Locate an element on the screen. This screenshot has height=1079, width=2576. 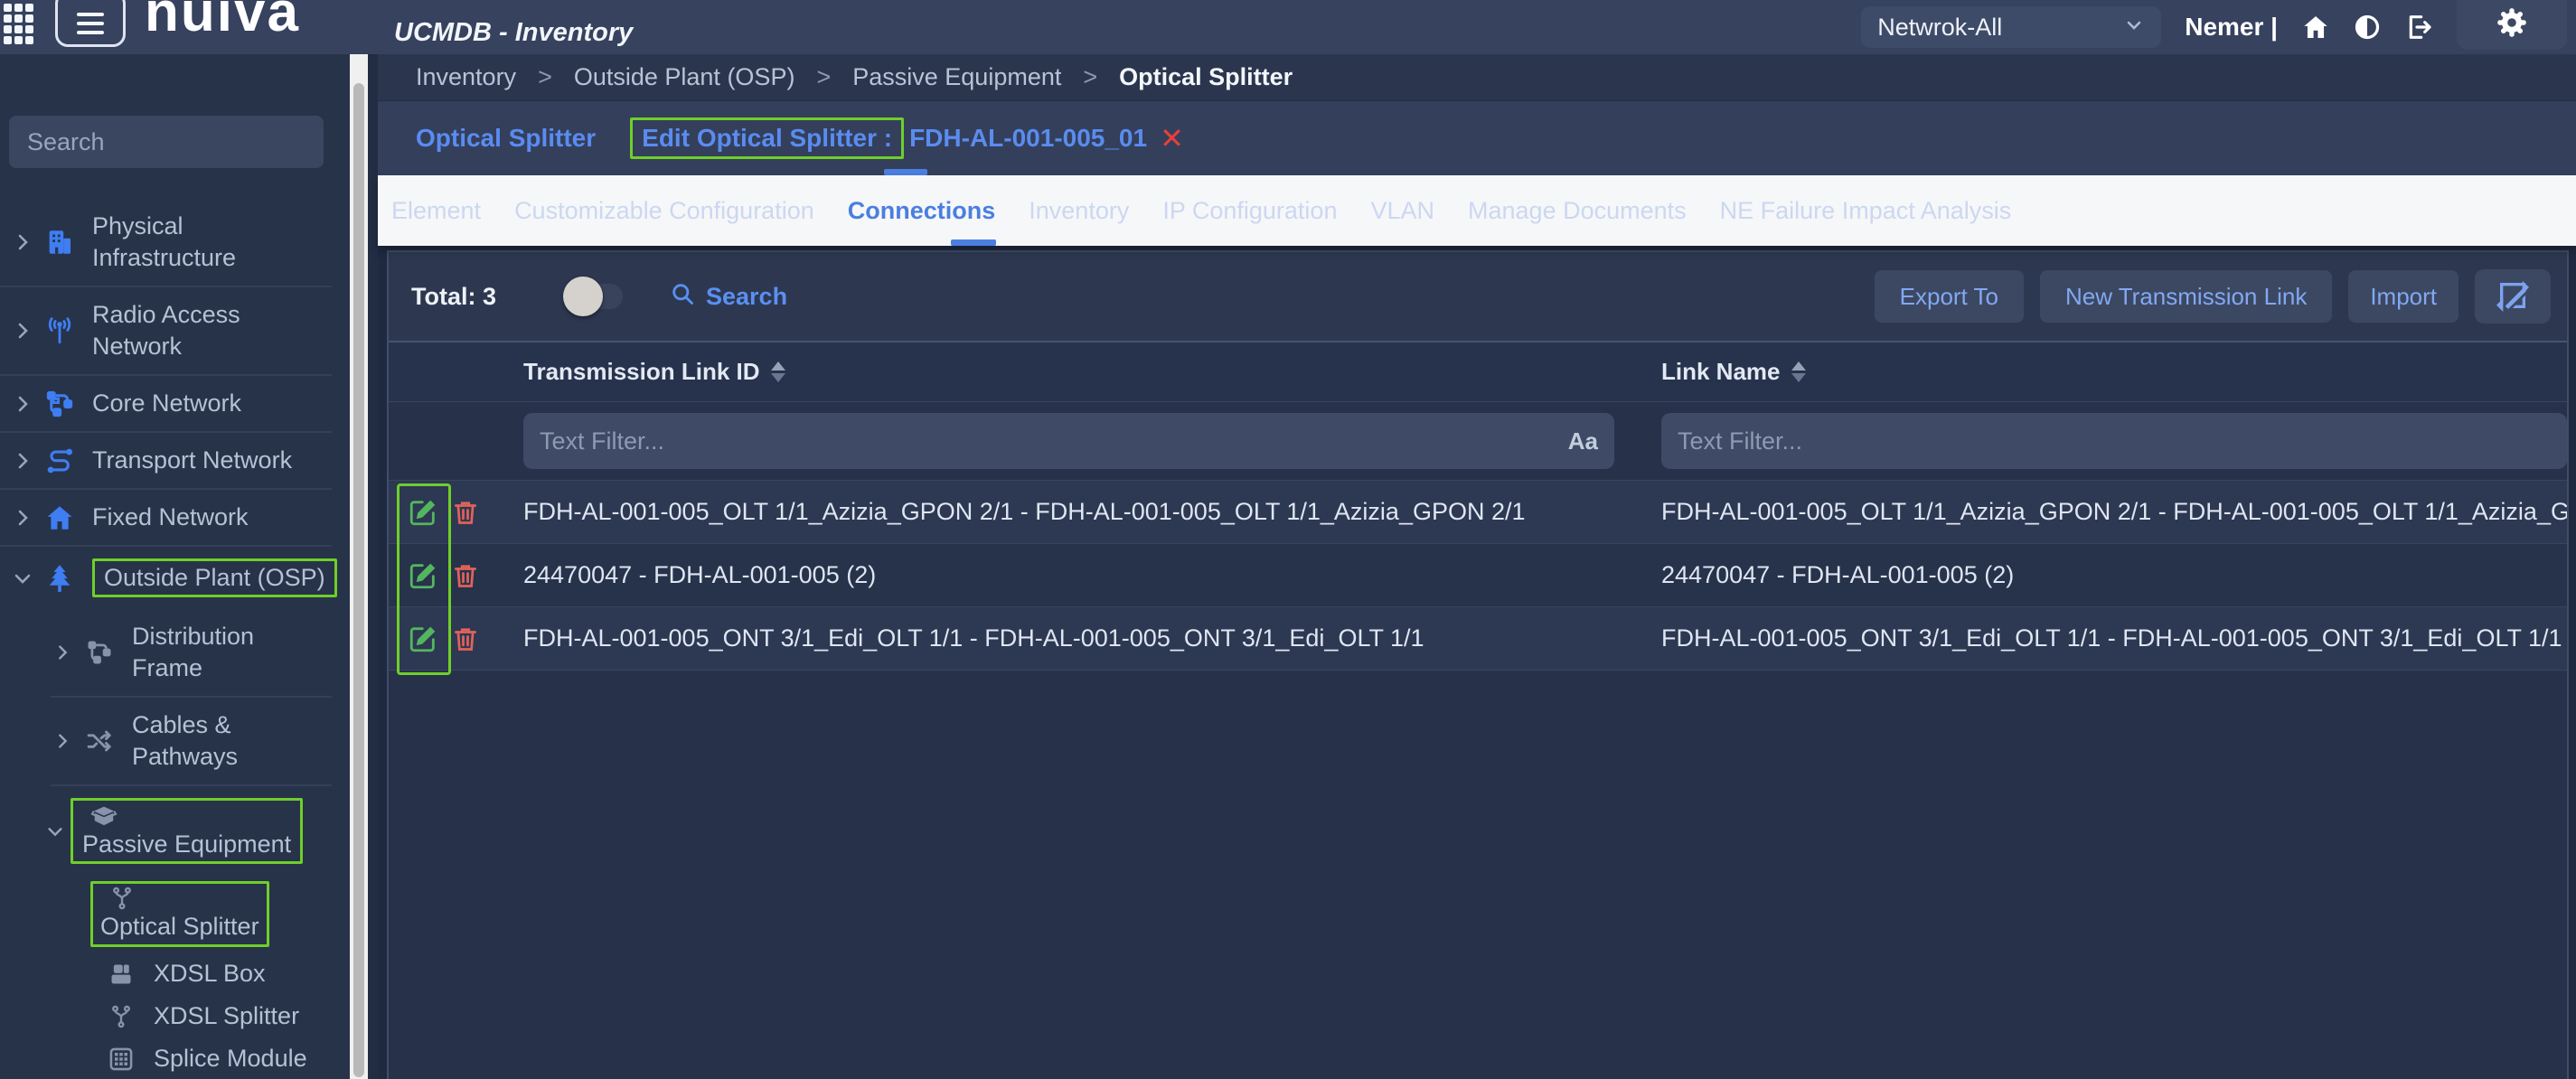
sidebar-item-label: XDSL Splitter is located at coordinates (227, 1015).